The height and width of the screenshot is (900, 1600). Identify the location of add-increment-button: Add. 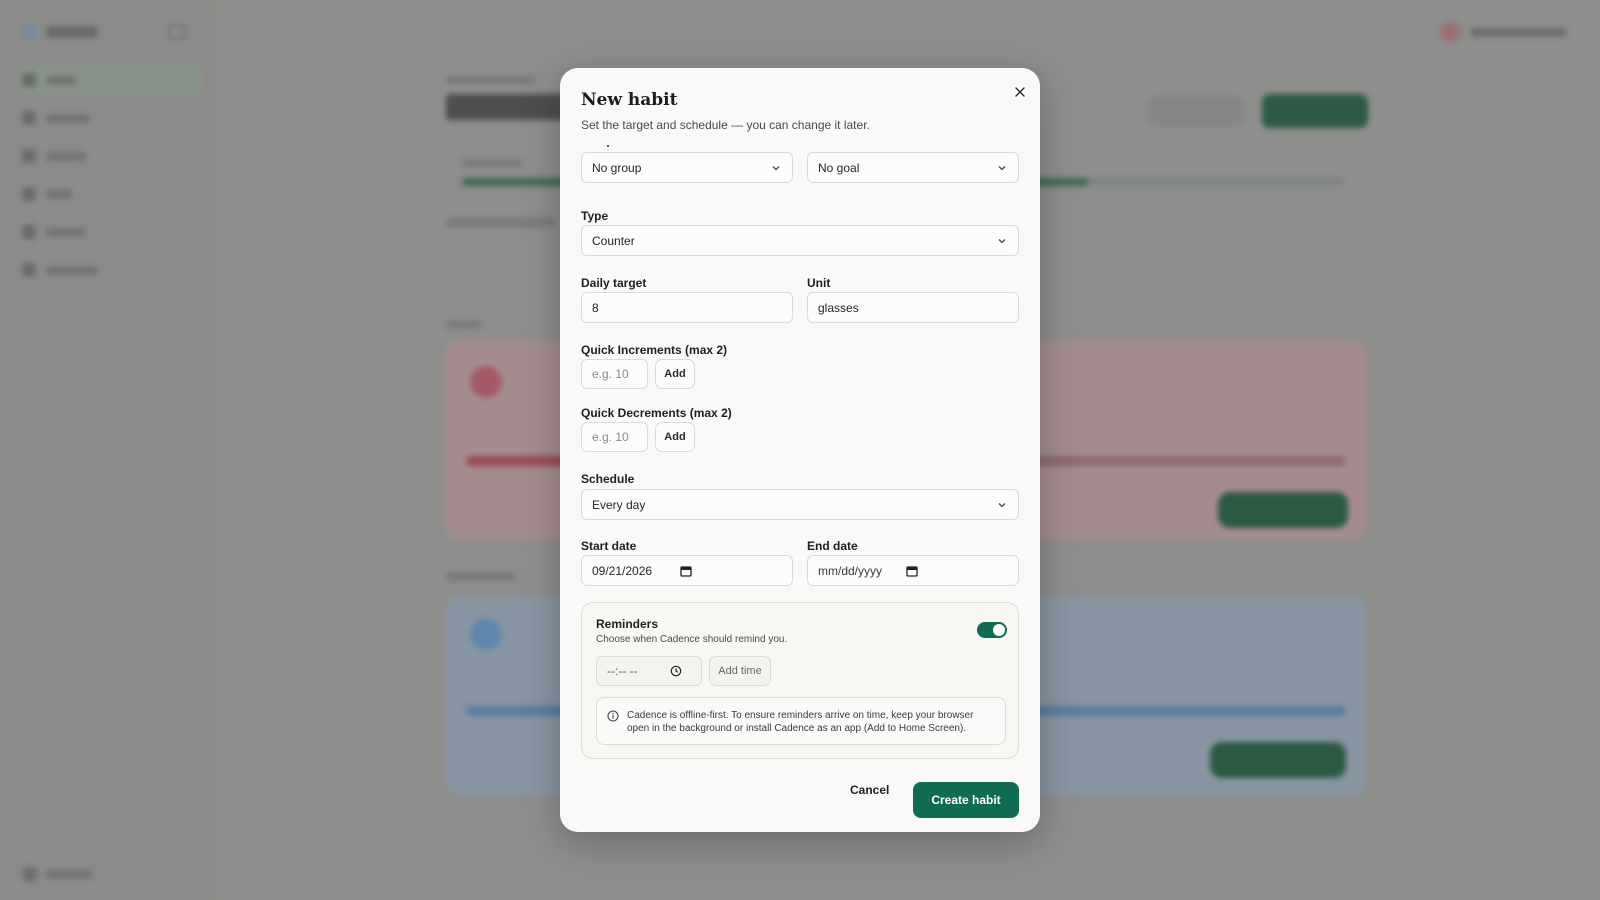
(675, 374).